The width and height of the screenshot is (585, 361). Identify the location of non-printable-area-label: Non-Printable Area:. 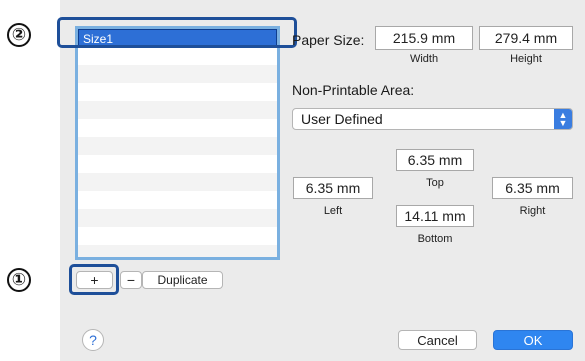
(353, 90).